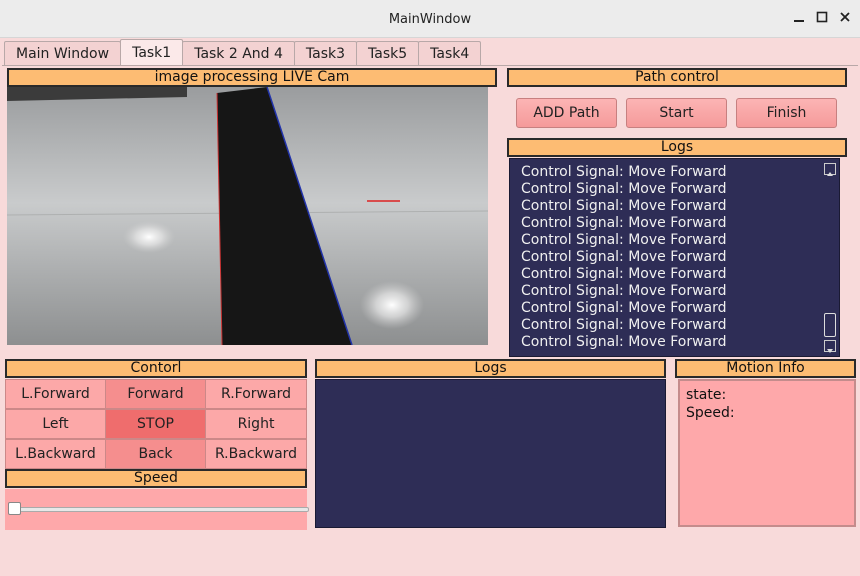 This screenshot has height=576, width=860. Describe the element at coordinates (55, 394) in the screenshot. I see `l-forward-button: L.Forward` at that location.